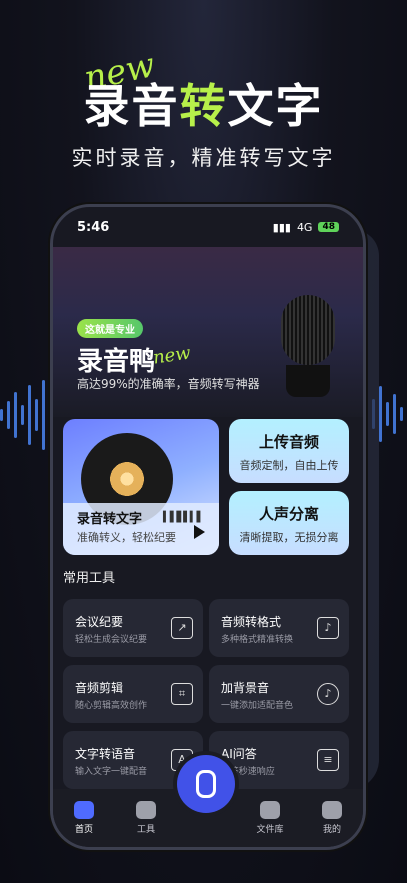 The width and height of the screenshot is (407, 883). What do you see at coordinates (328, 694) in the screenshot?
I see `music-note-icon: ♪` at bounding box center [328, 694].